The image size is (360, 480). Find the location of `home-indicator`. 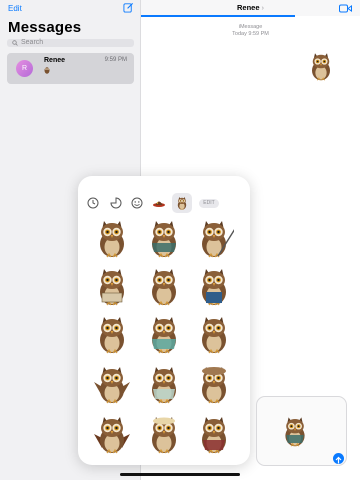

home-indicator is located at coordinates (180, 474).